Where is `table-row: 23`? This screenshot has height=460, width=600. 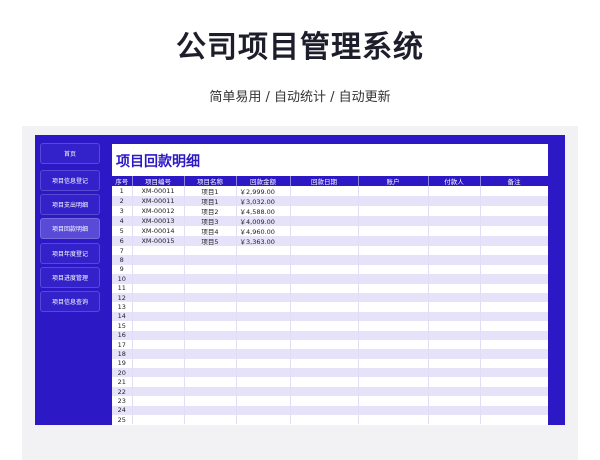 table-row: 23 is located at coordinates (330, 401).